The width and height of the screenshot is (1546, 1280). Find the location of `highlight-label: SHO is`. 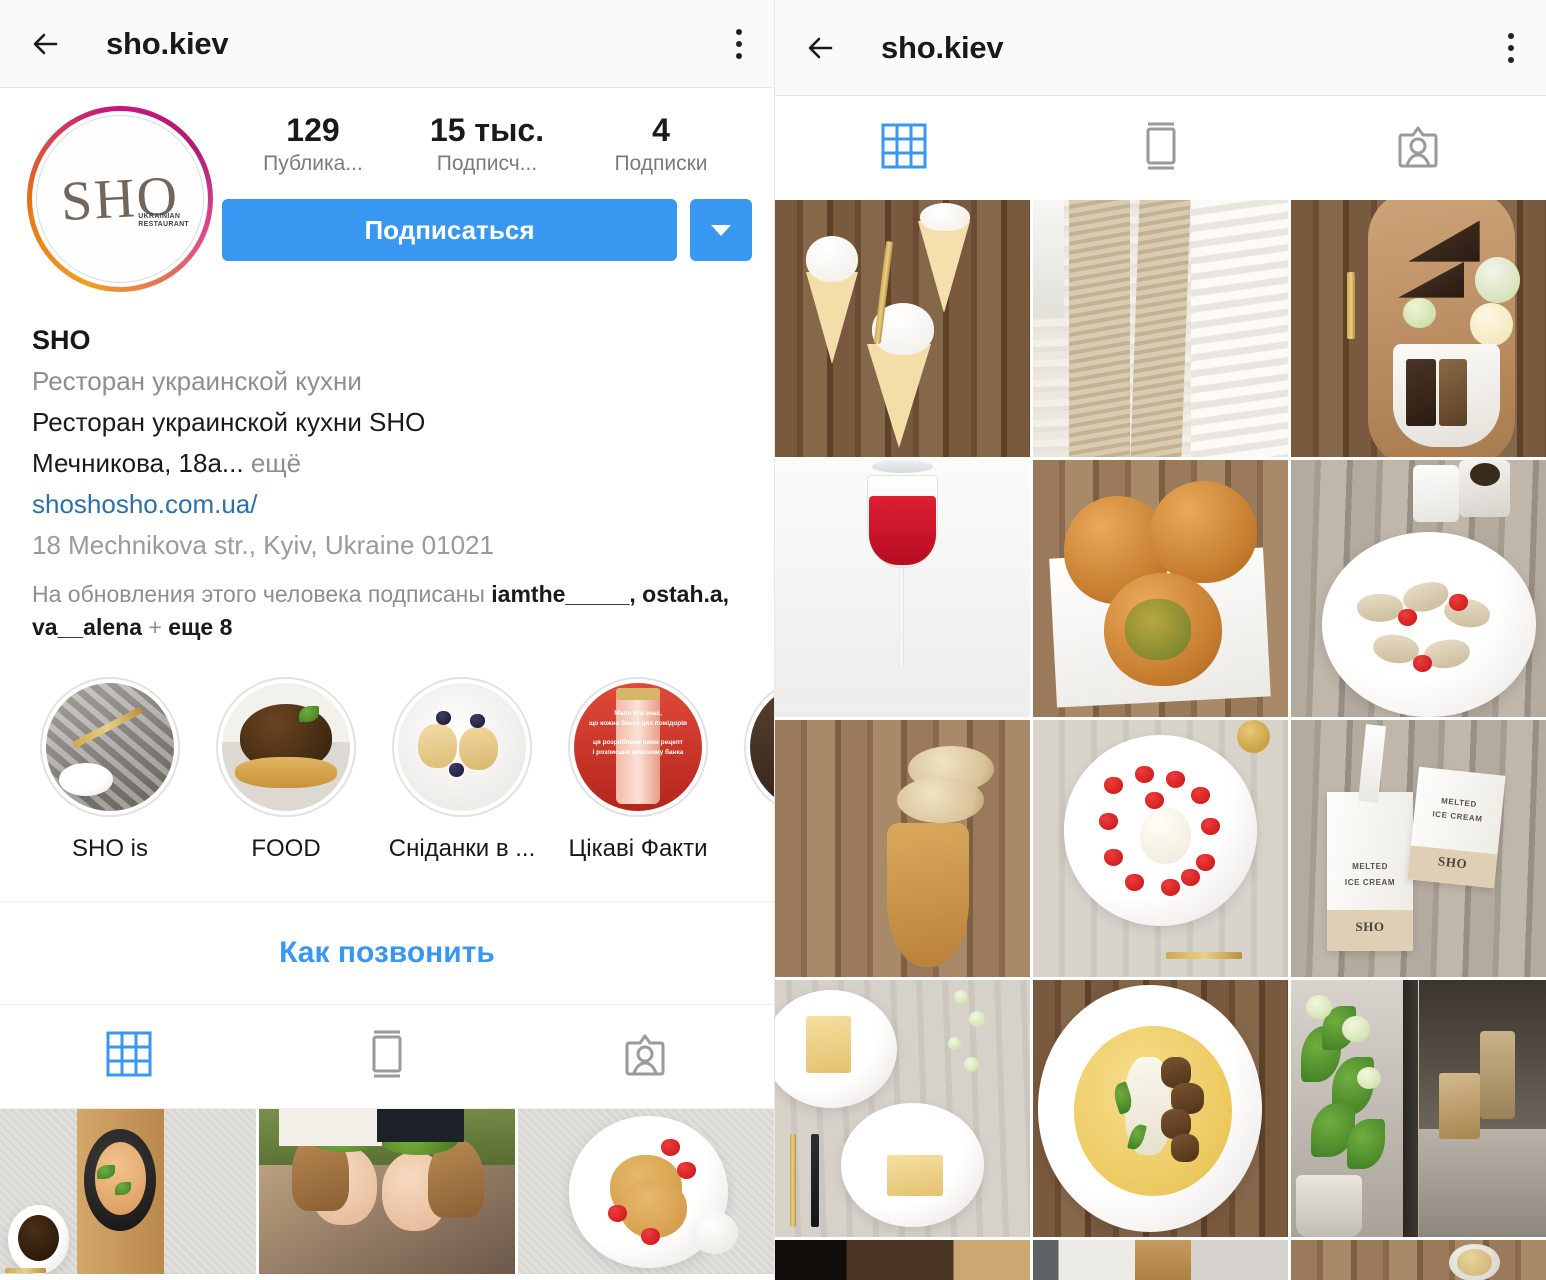

highlight-label: SHO is is located at coordinates (109, 849).